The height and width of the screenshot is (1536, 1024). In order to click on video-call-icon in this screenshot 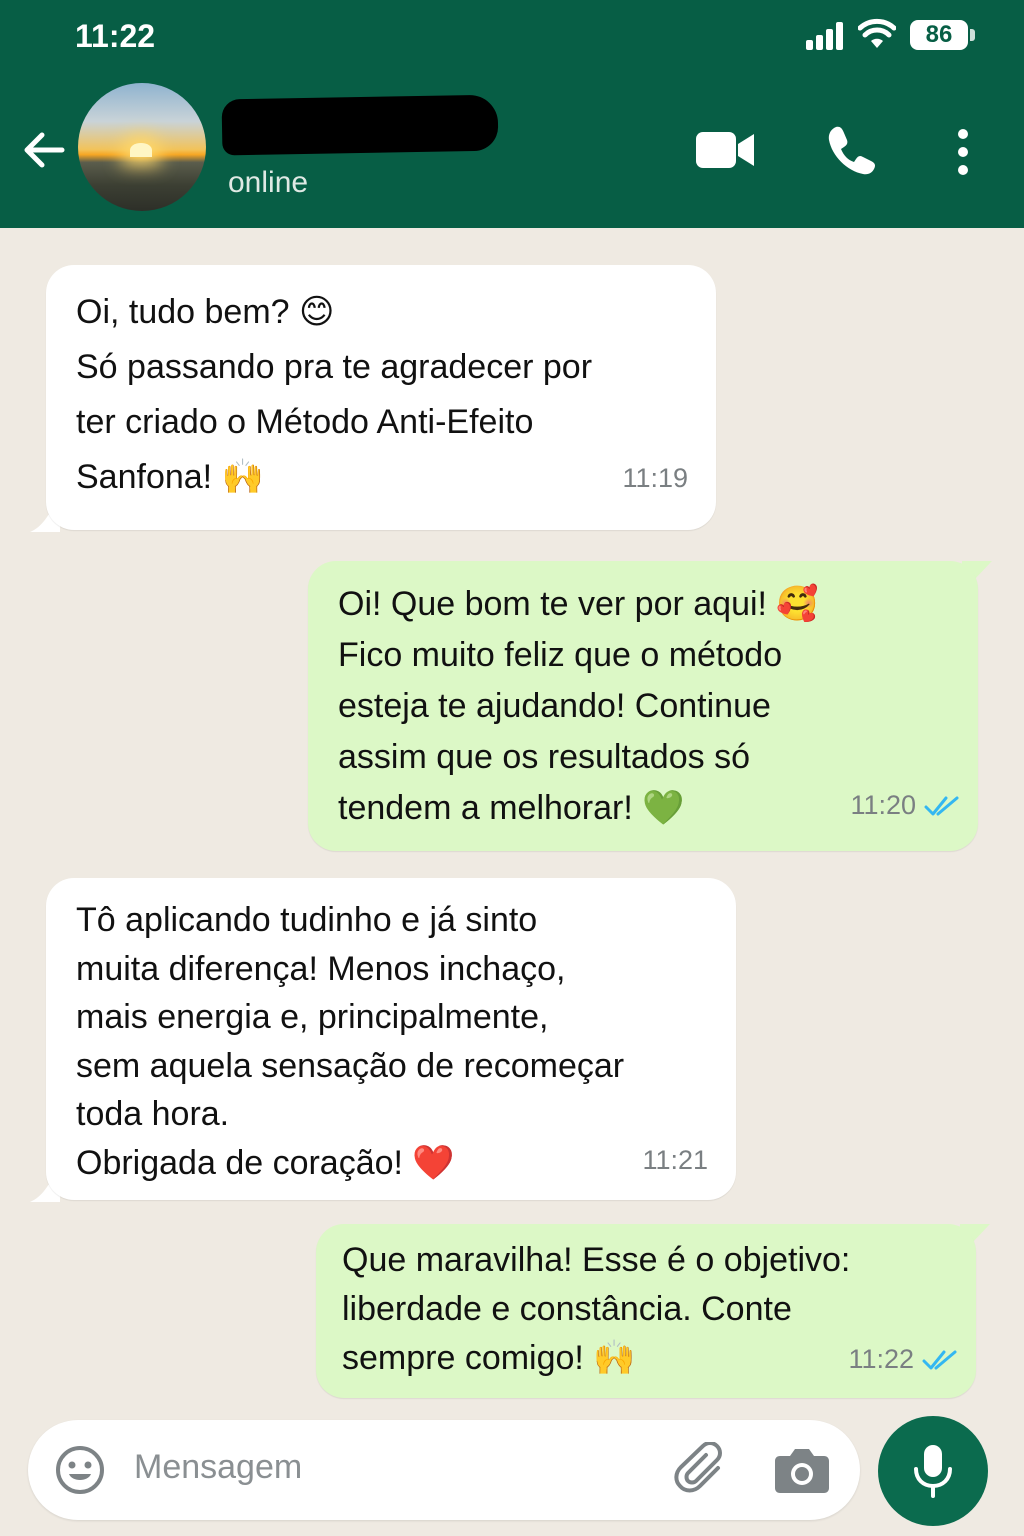, I will do `click(725, 150)`.